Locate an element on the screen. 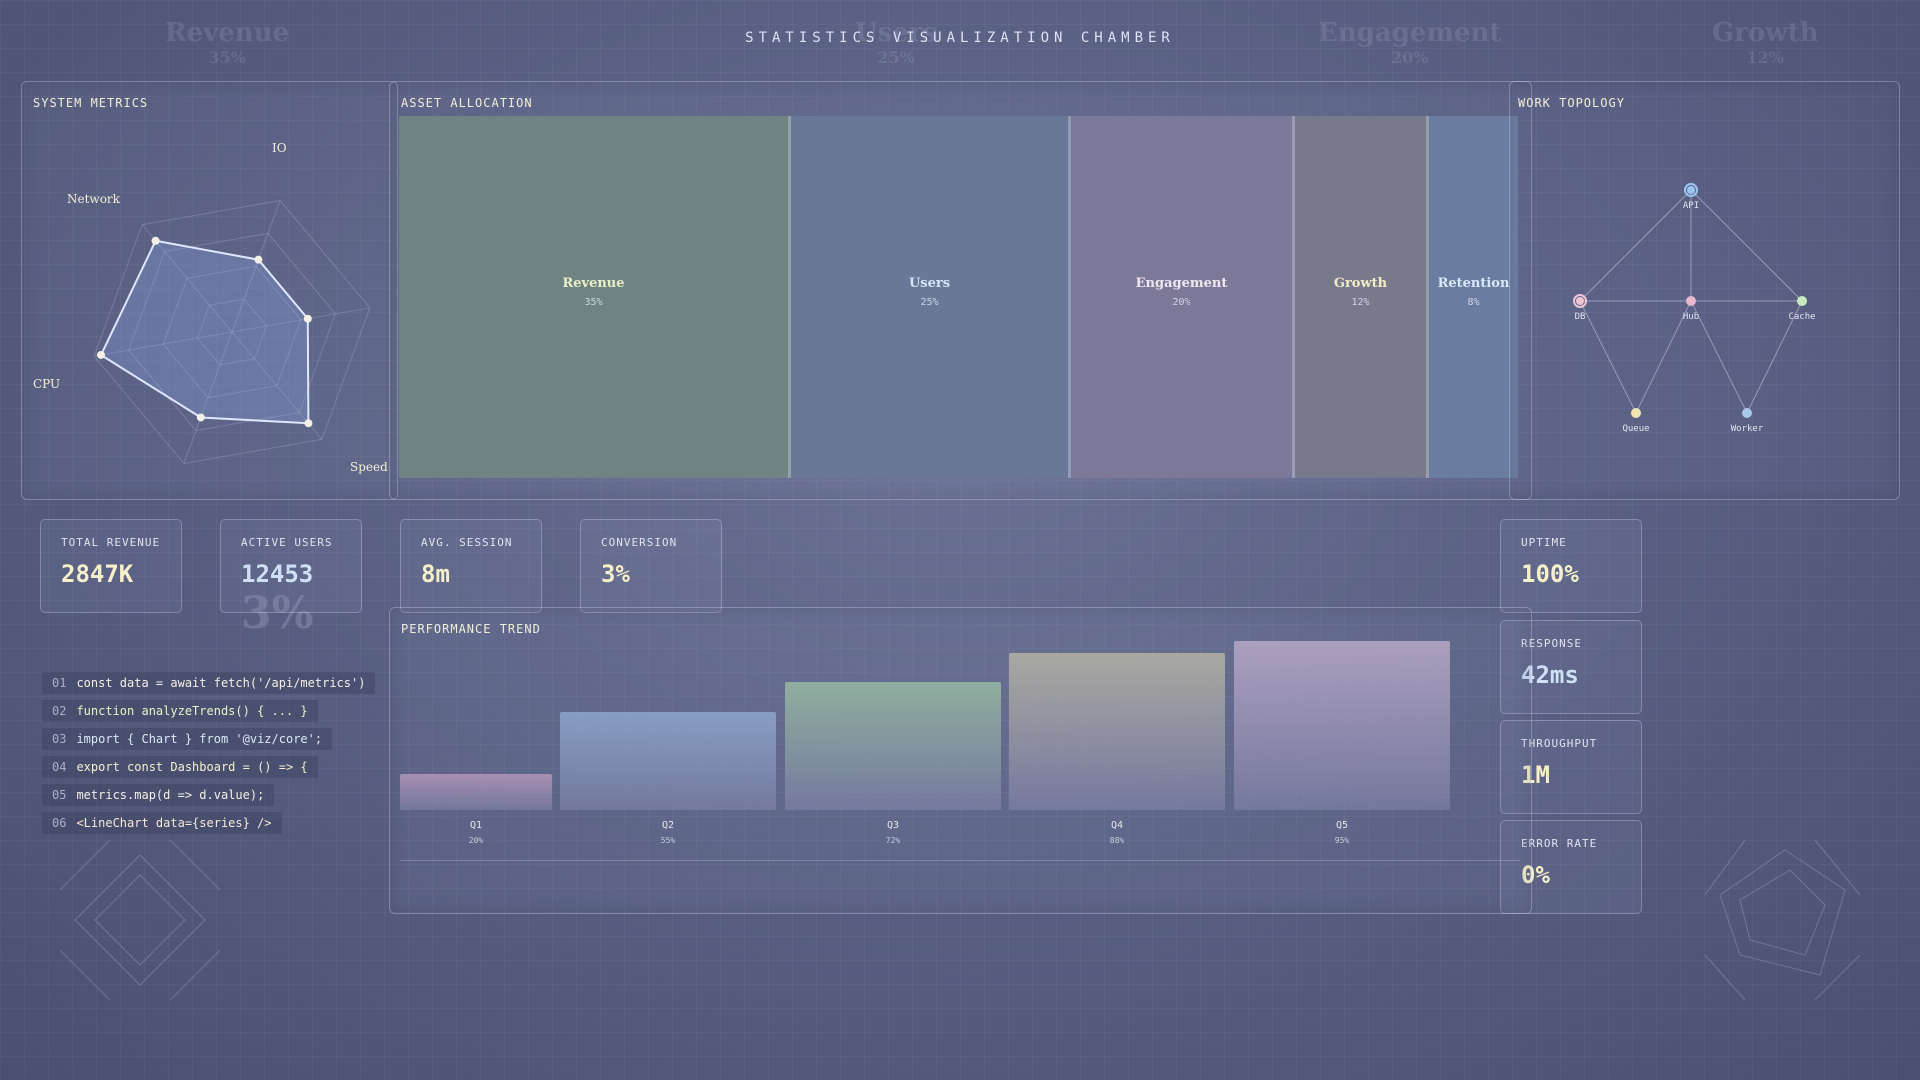 Image resolution: width=1920 pixels, height=1080 pixels. metric-label: CONVERSION is located at coordinates (639, 542).